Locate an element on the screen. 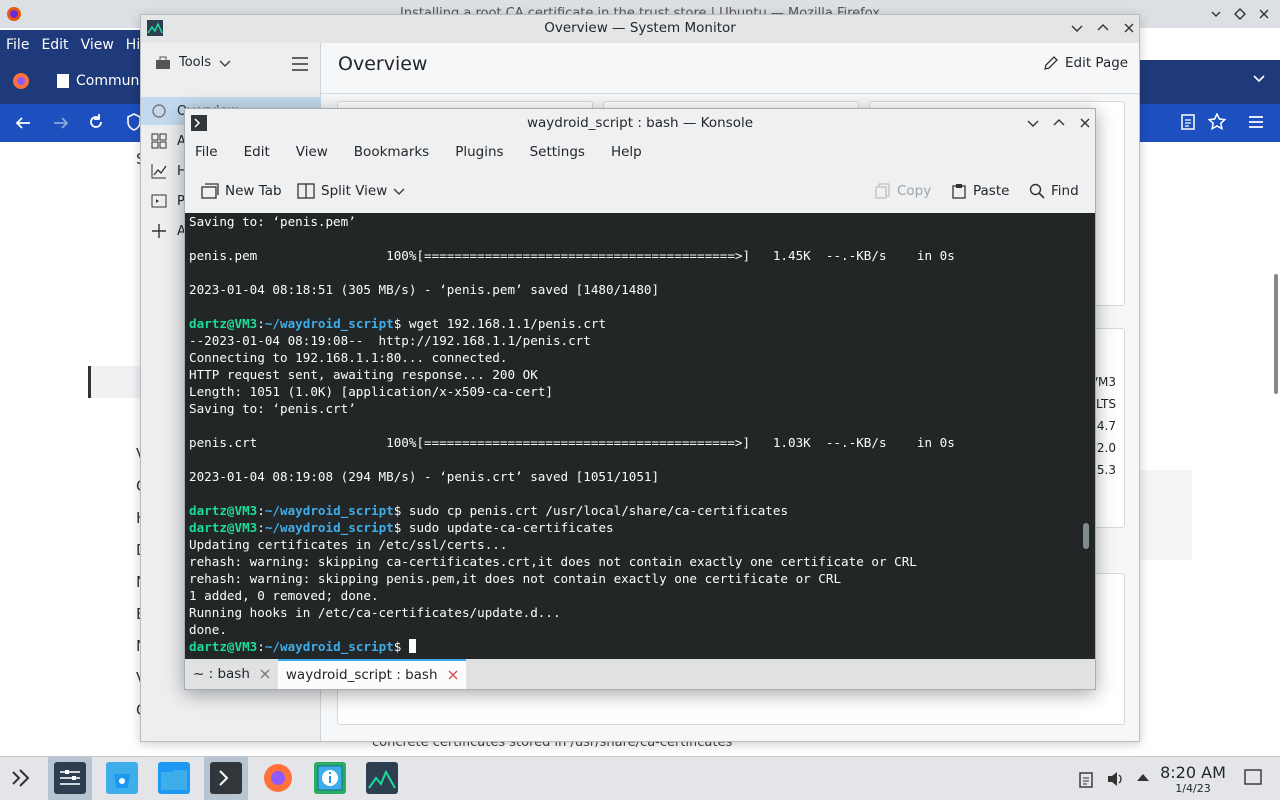  show-desktop-icon is located at coordinates (1253, 777).